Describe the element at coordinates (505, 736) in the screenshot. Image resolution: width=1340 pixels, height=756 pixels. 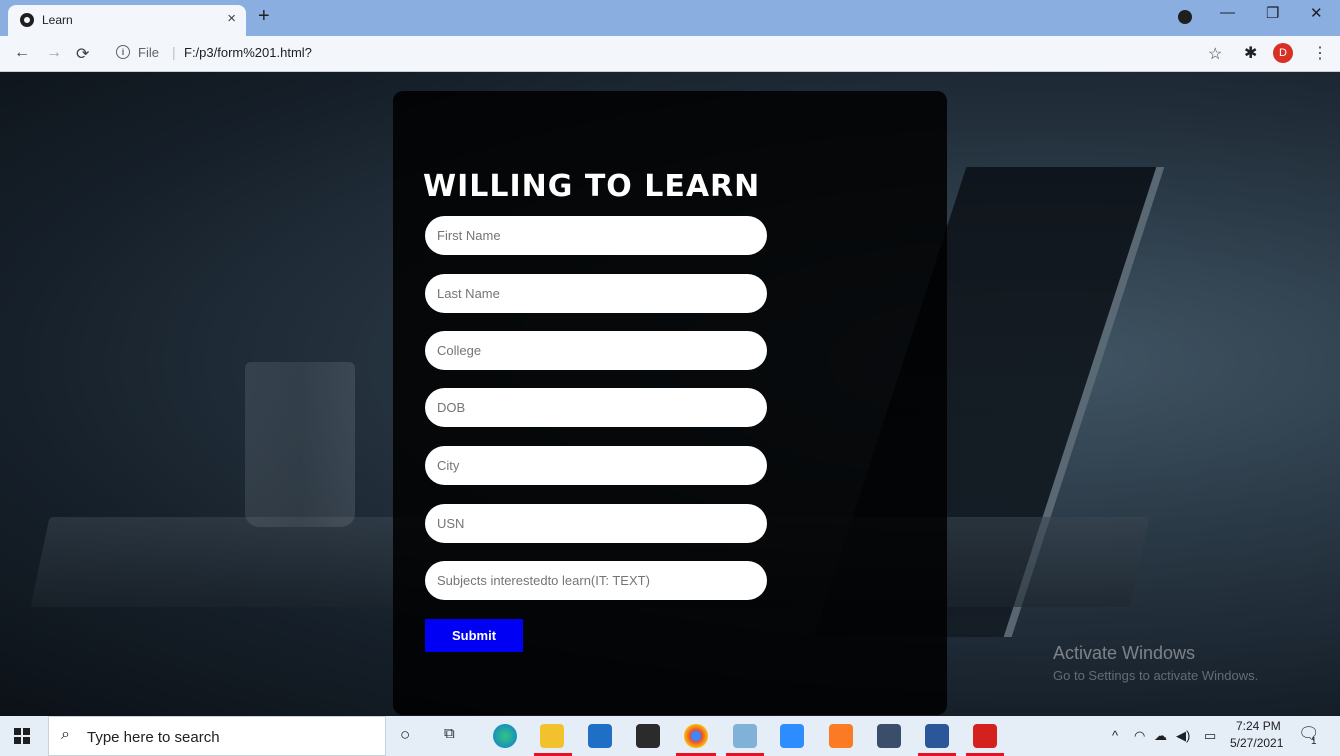
I see `edge-icon` at that location.